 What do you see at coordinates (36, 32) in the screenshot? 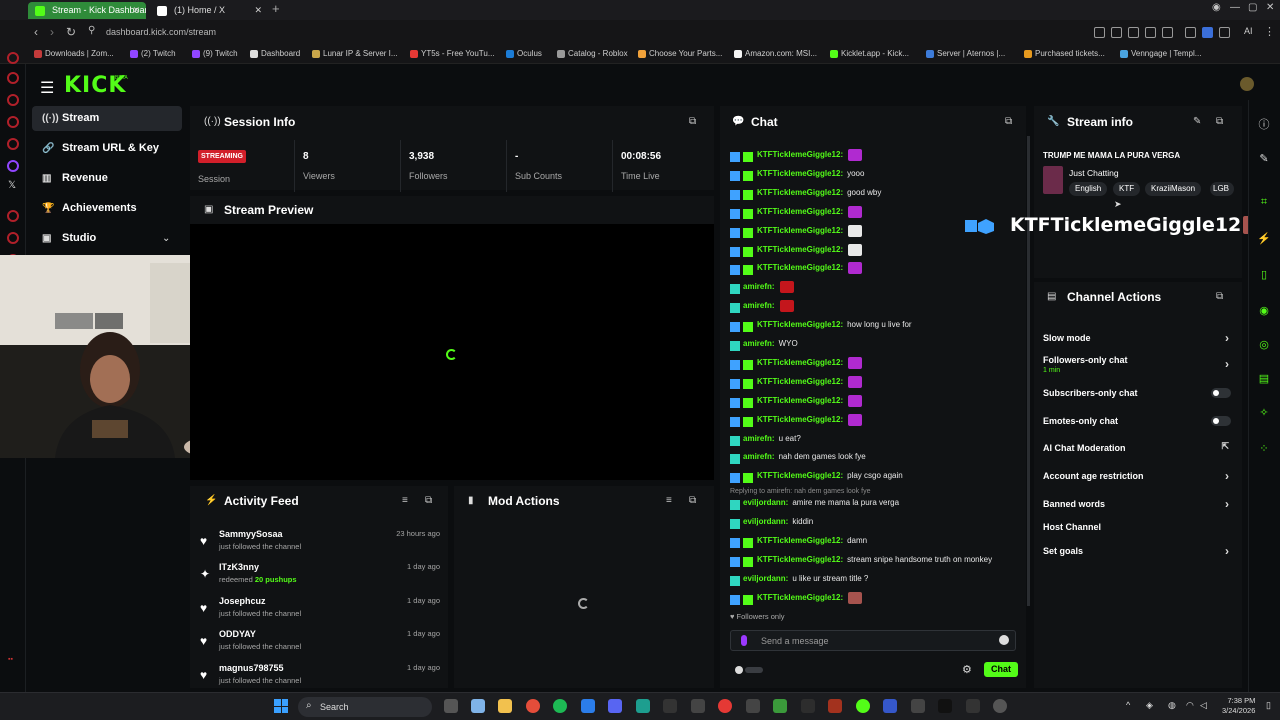
I see `back-icon: ‹` at bounding box center [36, 32].